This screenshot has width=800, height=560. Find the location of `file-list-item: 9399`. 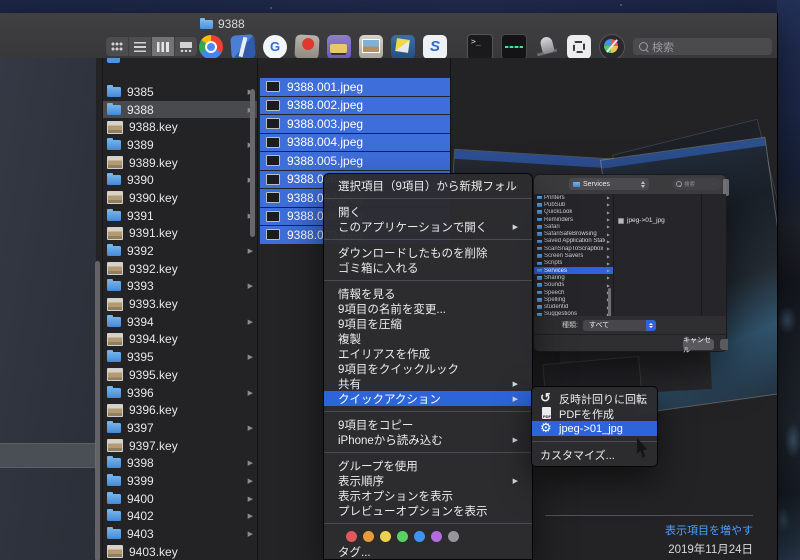

file-list-item: 9399 is located at coordinates (180, 481).